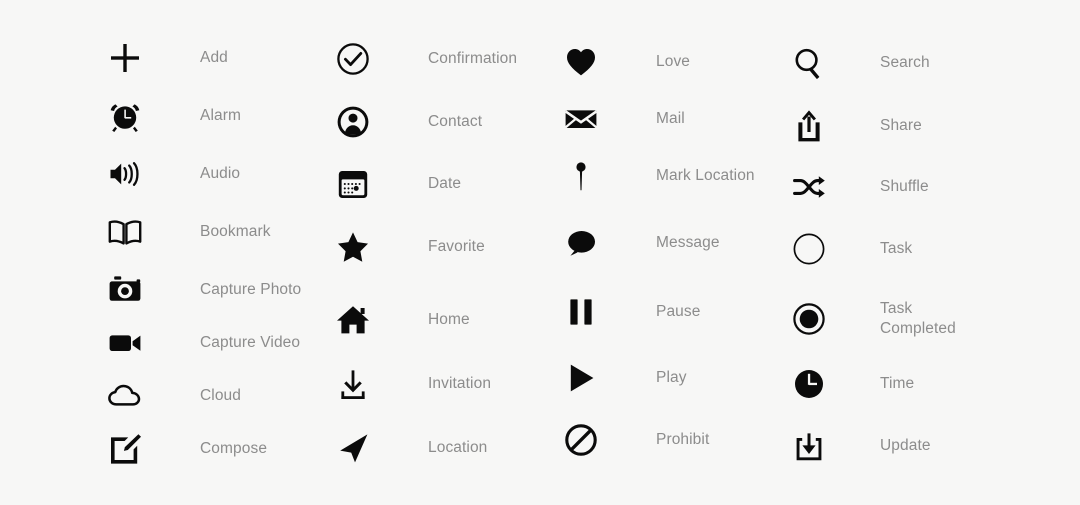 The image size is (1080, 505). What do you see at coordinates (905, 62) in the screenshot?
I see `icon-label-search: Search` at bounding box center [905, 62].